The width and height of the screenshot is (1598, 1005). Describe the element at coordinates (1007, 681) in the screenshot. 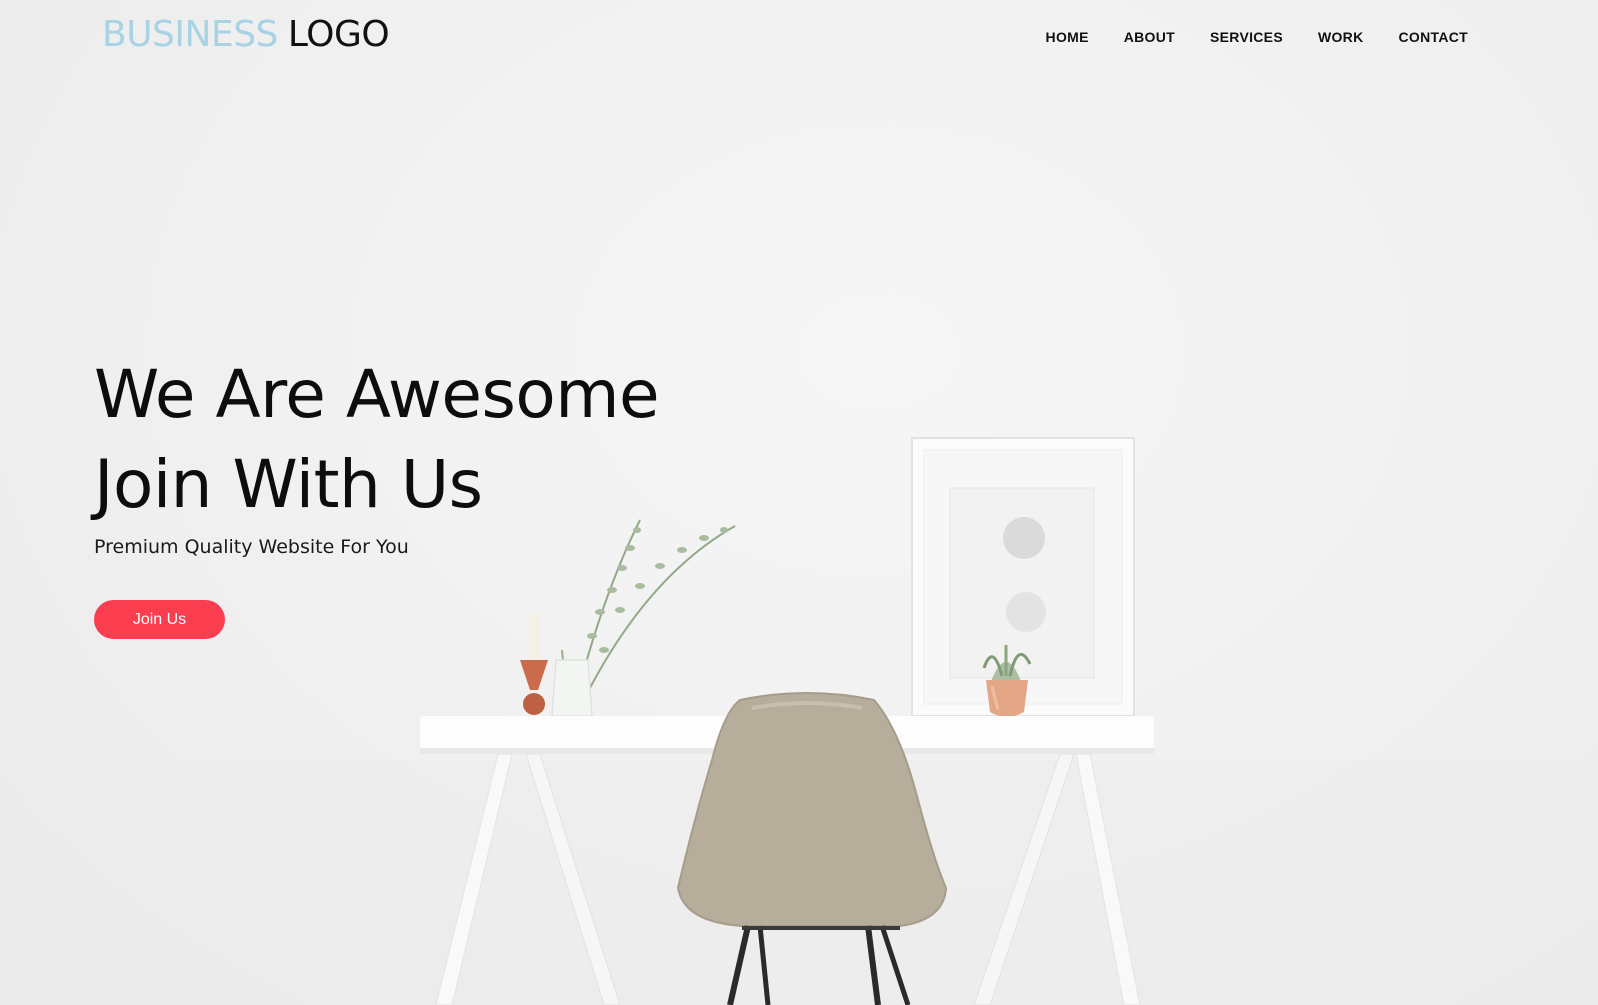

I see `potted-plant` at that location.